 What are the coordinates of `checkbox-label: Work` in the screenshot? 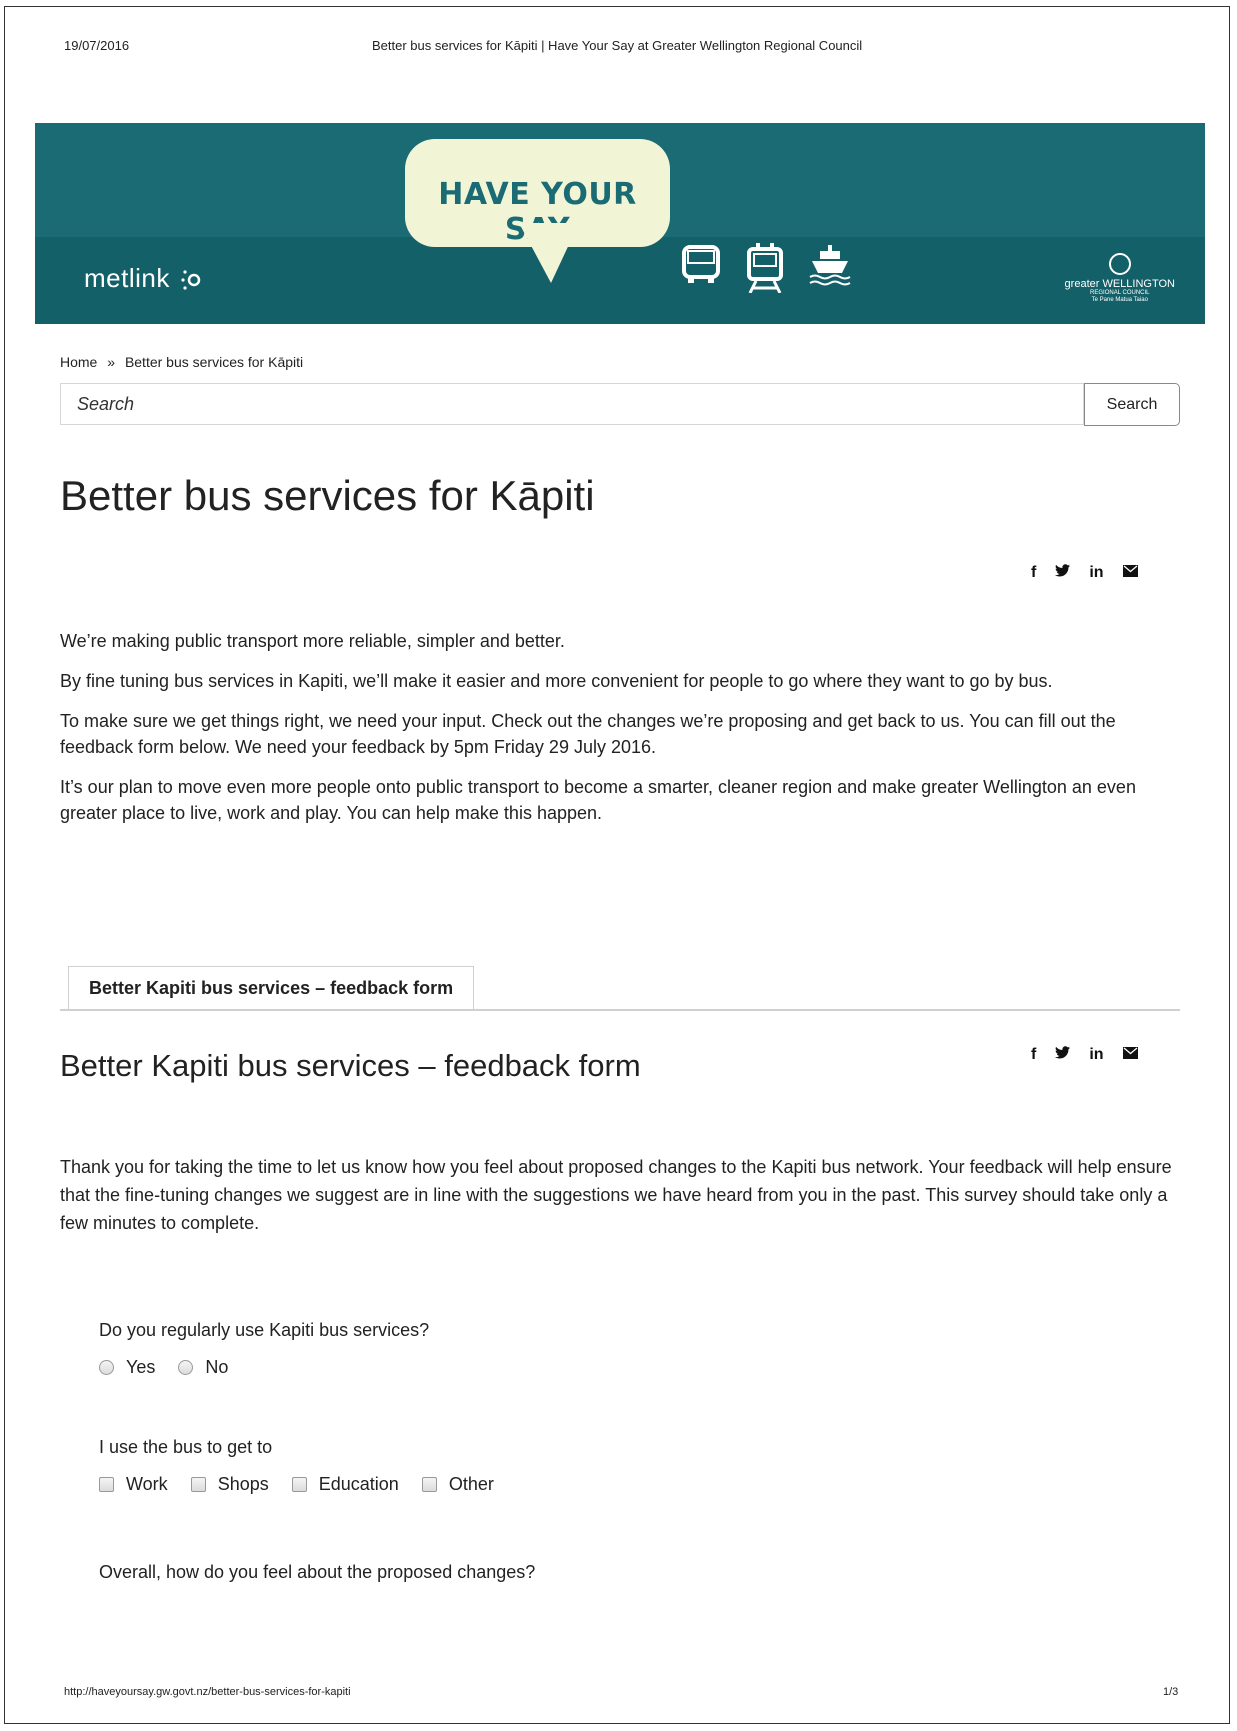 It's located at (147, 1484).